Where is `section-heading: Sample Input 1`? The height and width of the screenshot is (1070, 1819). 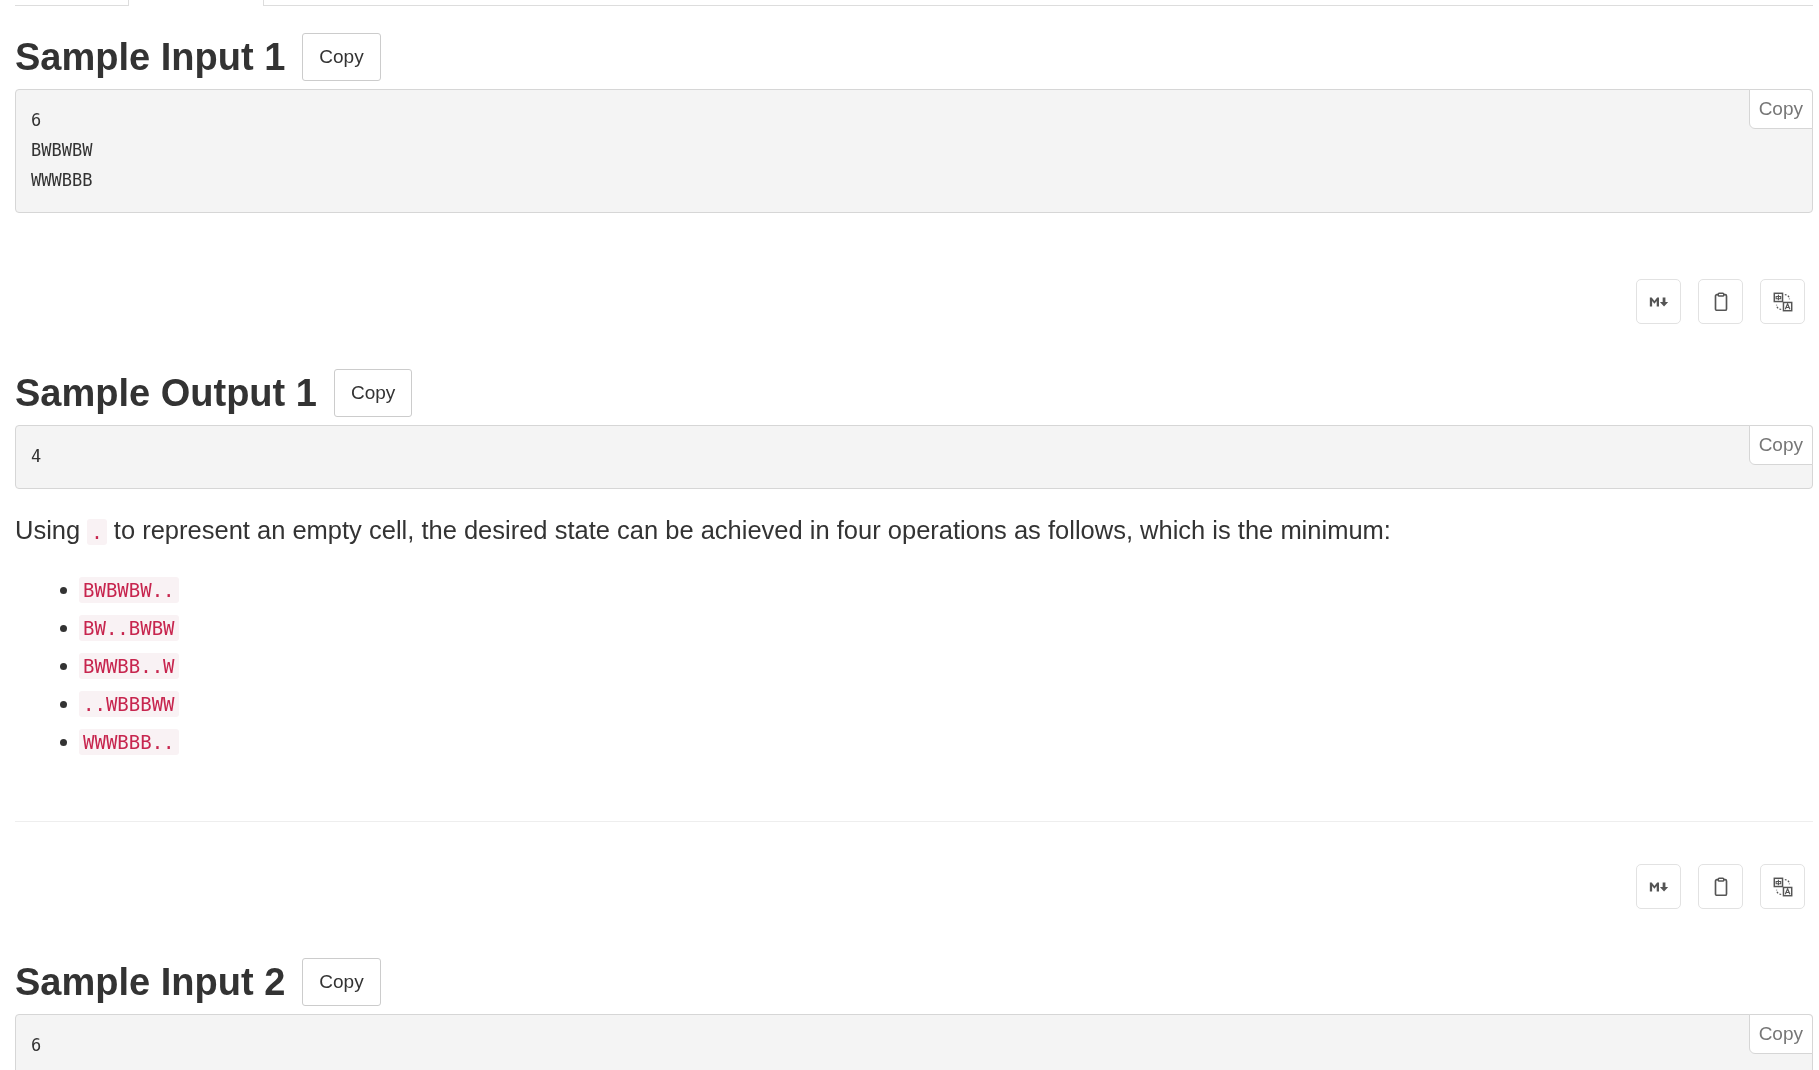
section-heading: Sample Input 1 is located at coordinates (150, 57).